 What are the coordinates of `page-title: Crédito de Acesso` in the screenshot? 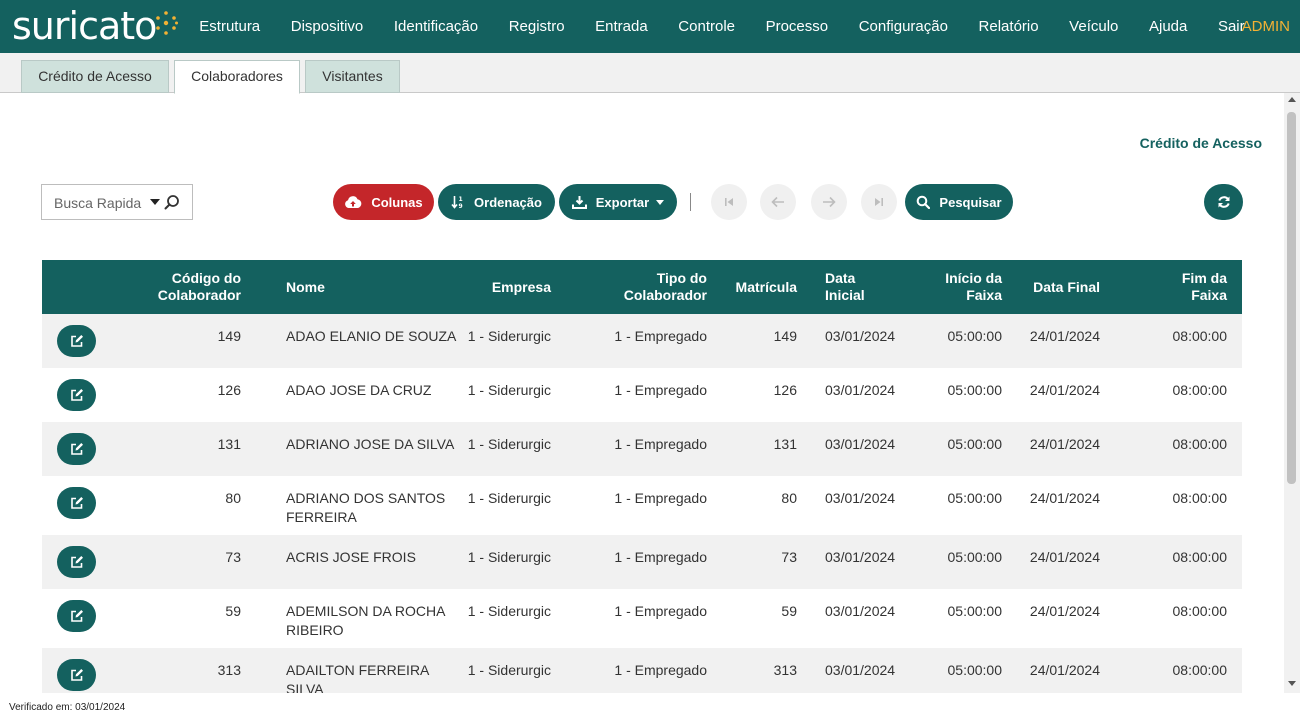 It's located at (1200, 143).